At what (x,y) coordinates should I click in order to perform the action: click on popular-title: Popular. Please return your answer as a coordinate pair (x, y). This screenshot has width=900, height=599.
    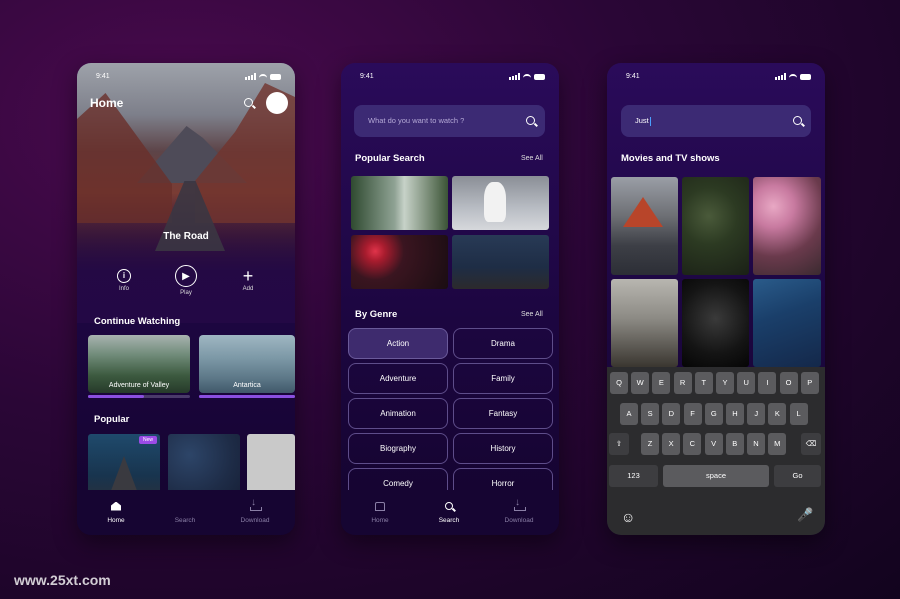
    Looking at the image, I should click on (112, 419).